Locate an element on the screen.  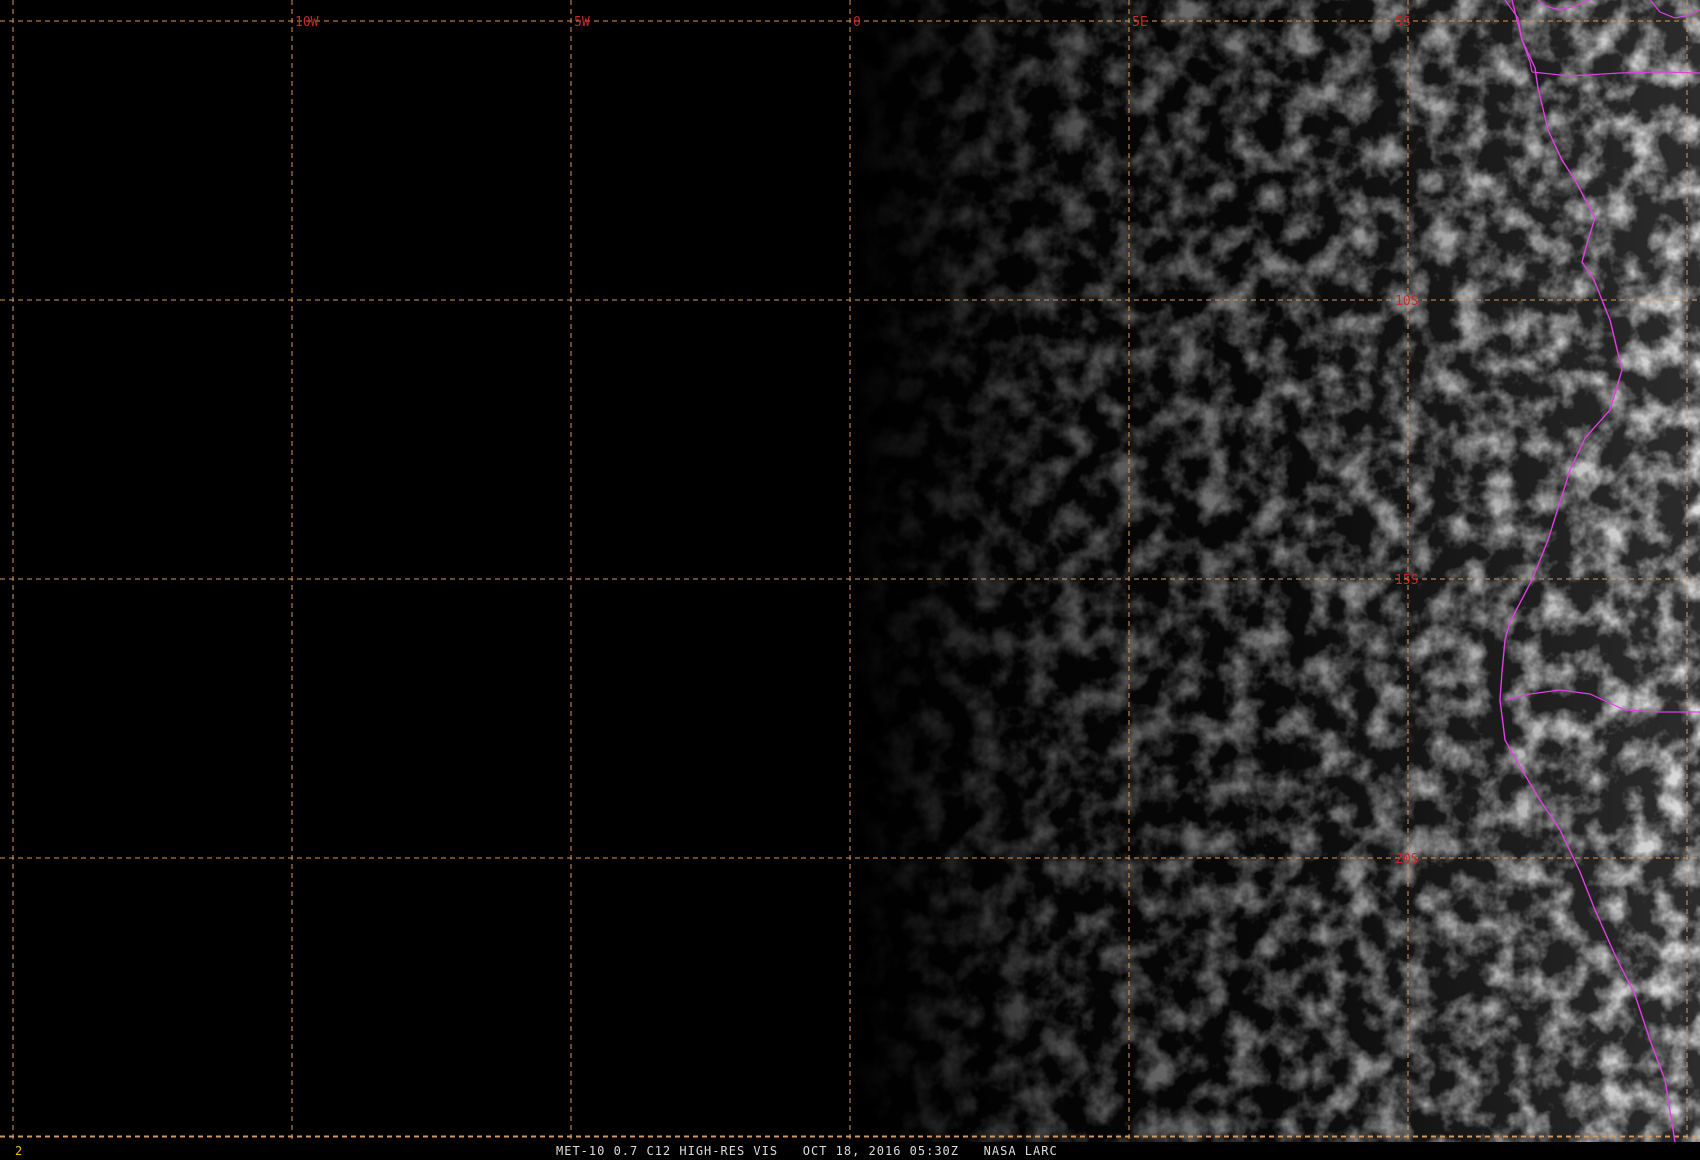
latitude-label: 10S is located at coordinates (1406, 301).